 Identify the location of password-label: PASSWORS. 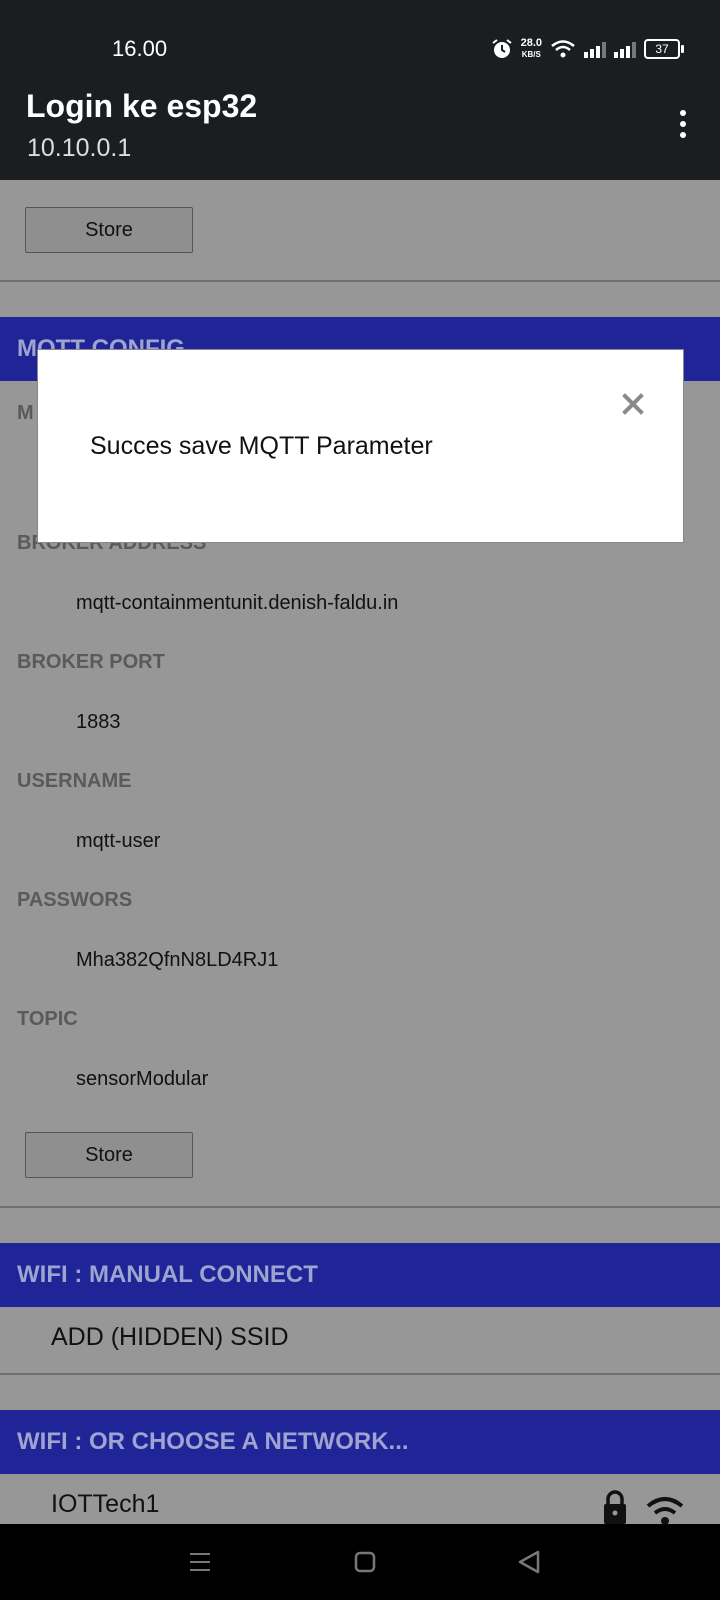
(75, 900).